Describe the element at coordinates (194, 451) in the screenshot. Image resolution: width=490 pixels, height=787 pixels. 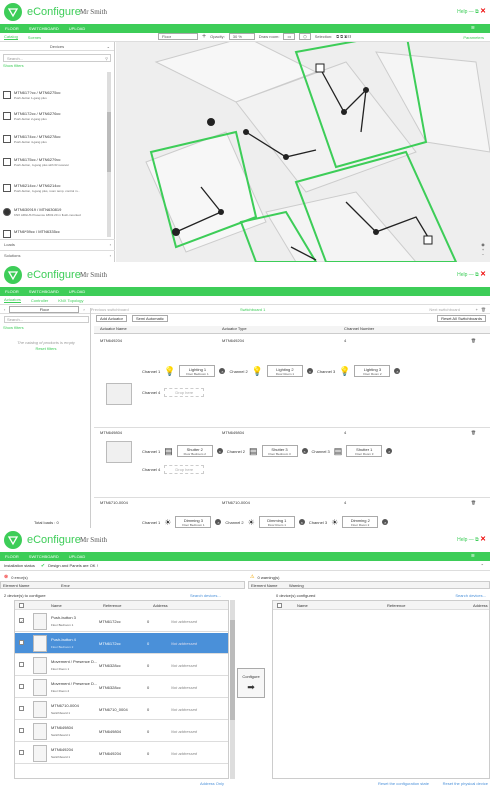
I see `load-box: Shutter 2 Floor Bedroom 2` at that location.